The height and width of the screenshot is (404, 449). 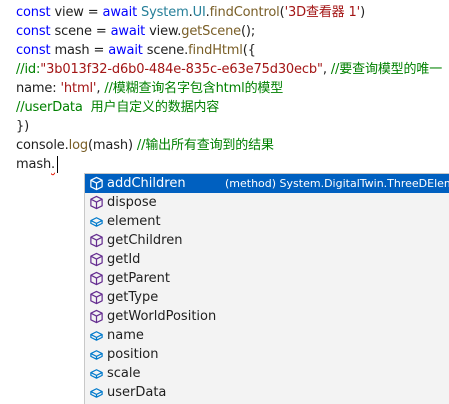 What do you see at coordinates (138, 278) in the screenshot?
I see `suggestion-label: getParent` at bounding box center [138, 278].